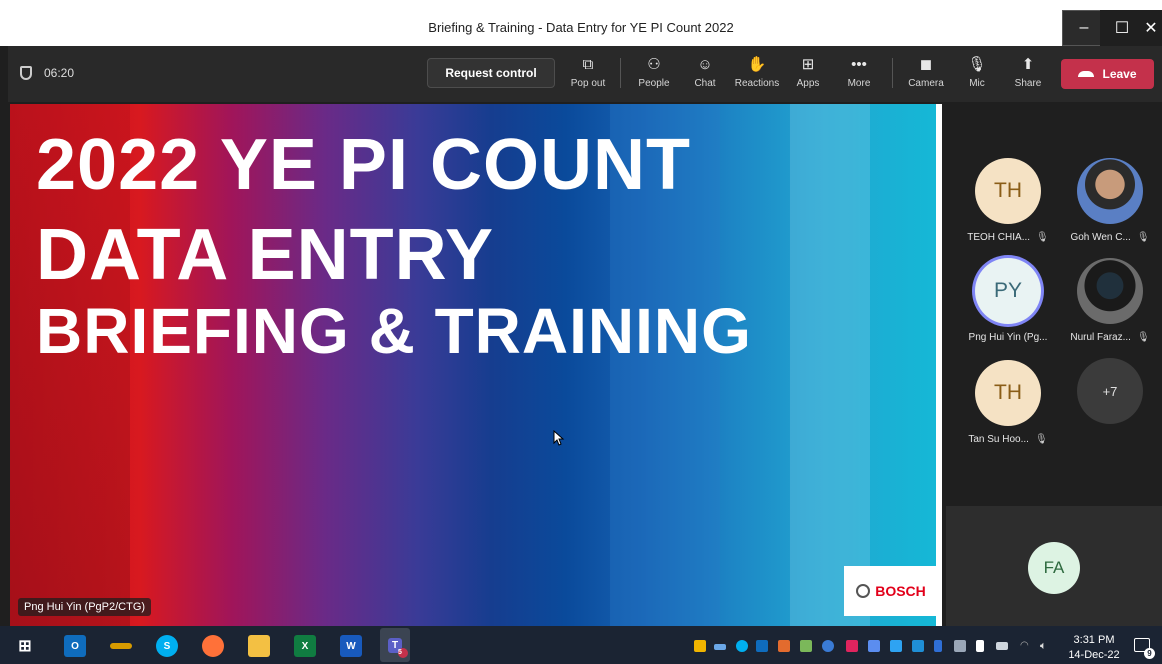 The width and height of the screenshot is (1162, 664). I want to click on share-label: Share, so click(1028, 83).